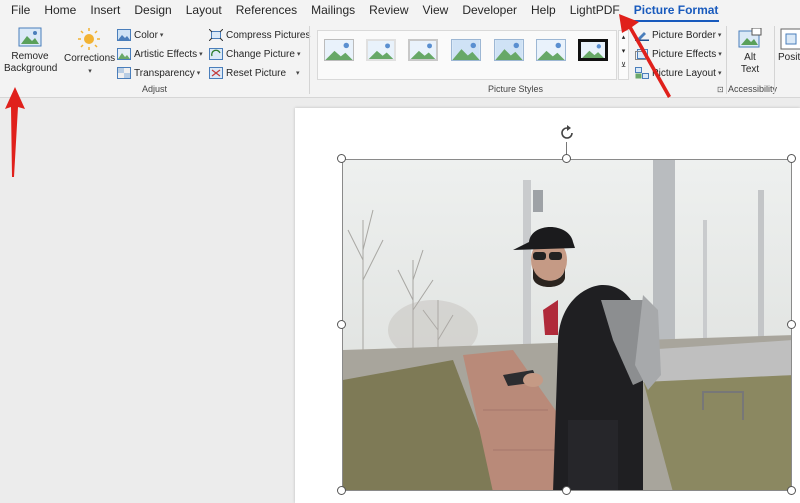 Image resolution: width=800 pixels, height=503 pixels. Describe the element at coordinates (266, 11) in the screenshot. I see `tab-references: References` at that location.